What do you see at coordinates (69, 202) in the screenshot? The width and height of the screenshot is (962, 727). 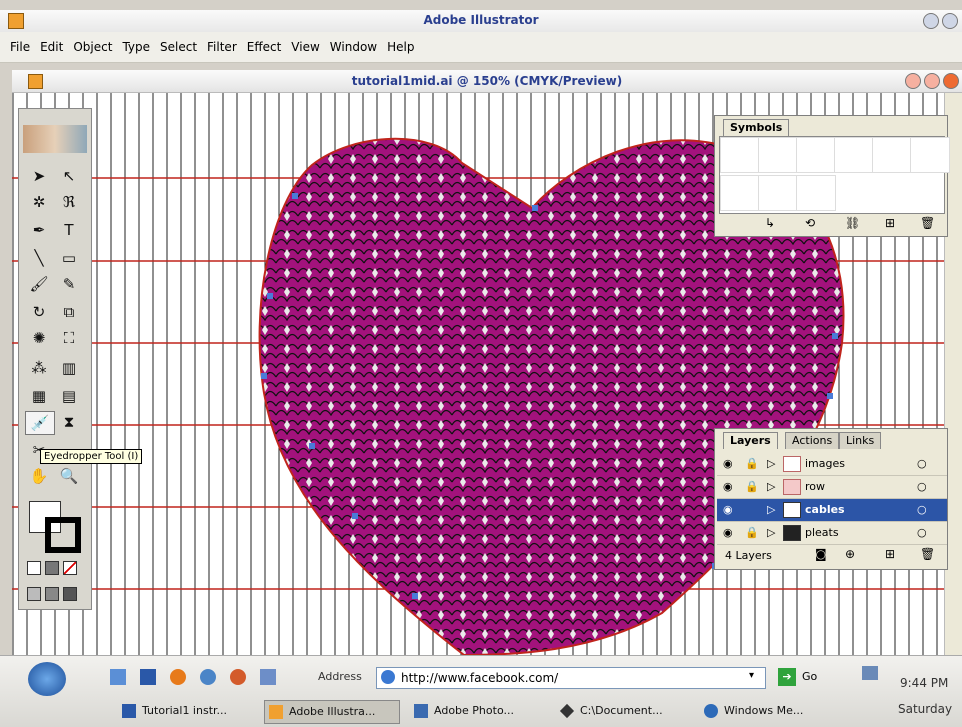 I see `lasso-tool-icon: ℜ` at bounding box center [69, 202].